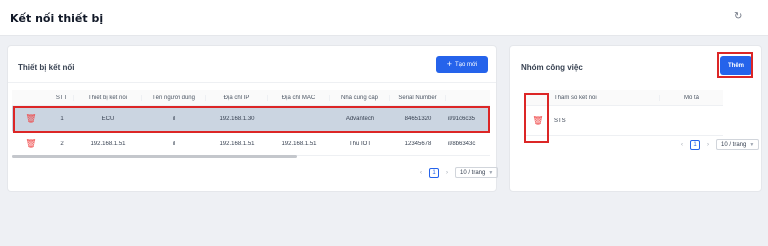 Image resolution: width=768 pixels, height=246 pixels. I want to click on groups-table: Tham số kết nối Mô tả 🗑 STS, so click(623, 113).